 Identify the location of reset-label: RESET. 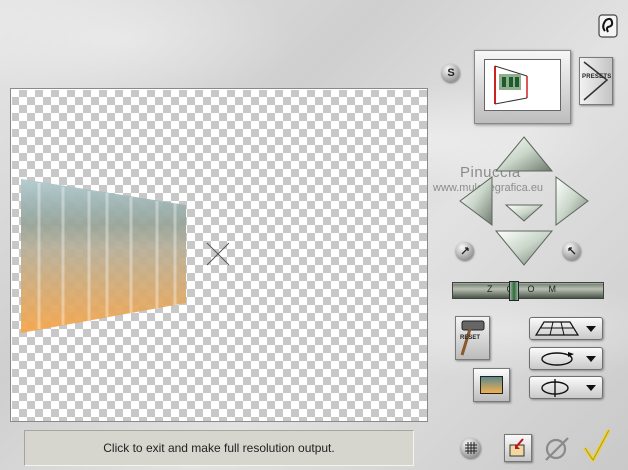
(470, 338).